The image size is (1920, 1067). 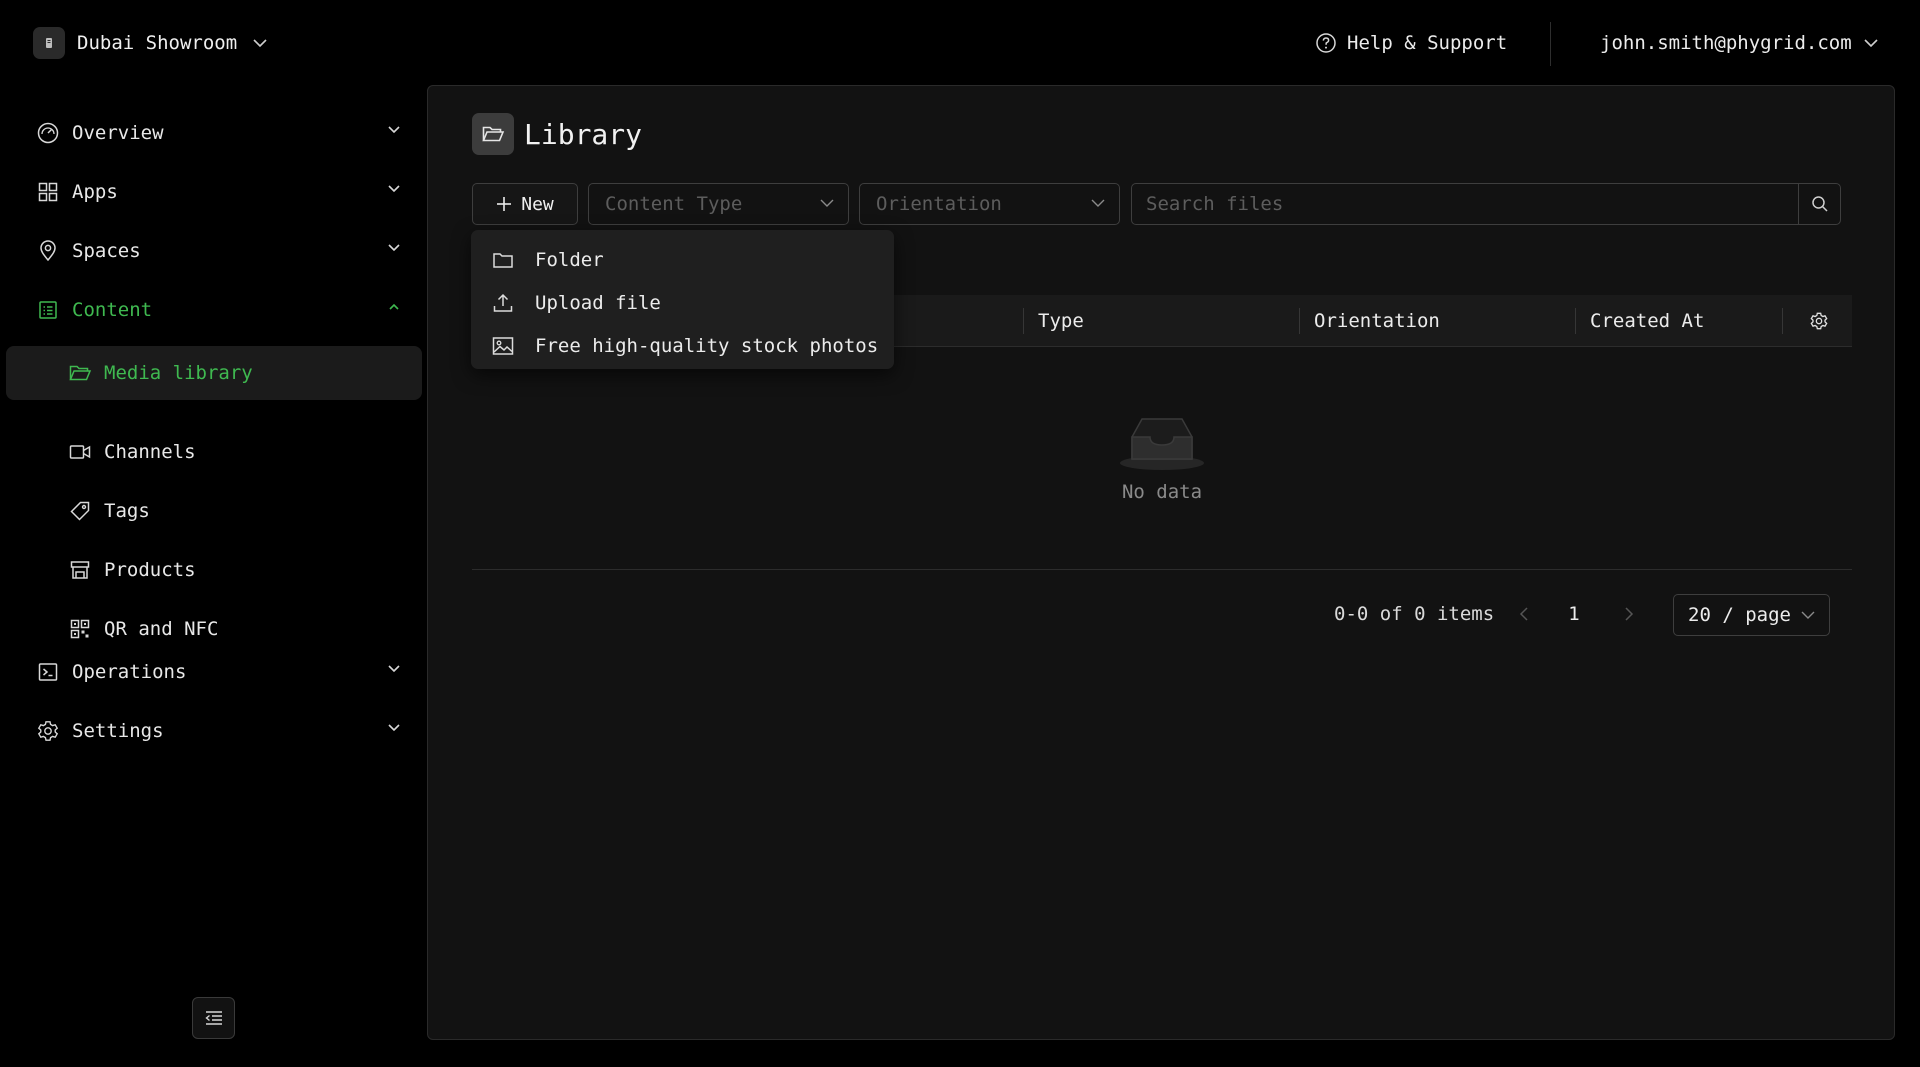 I want to click on help-support-label: Help & Support, so click(x=1427, y=43).